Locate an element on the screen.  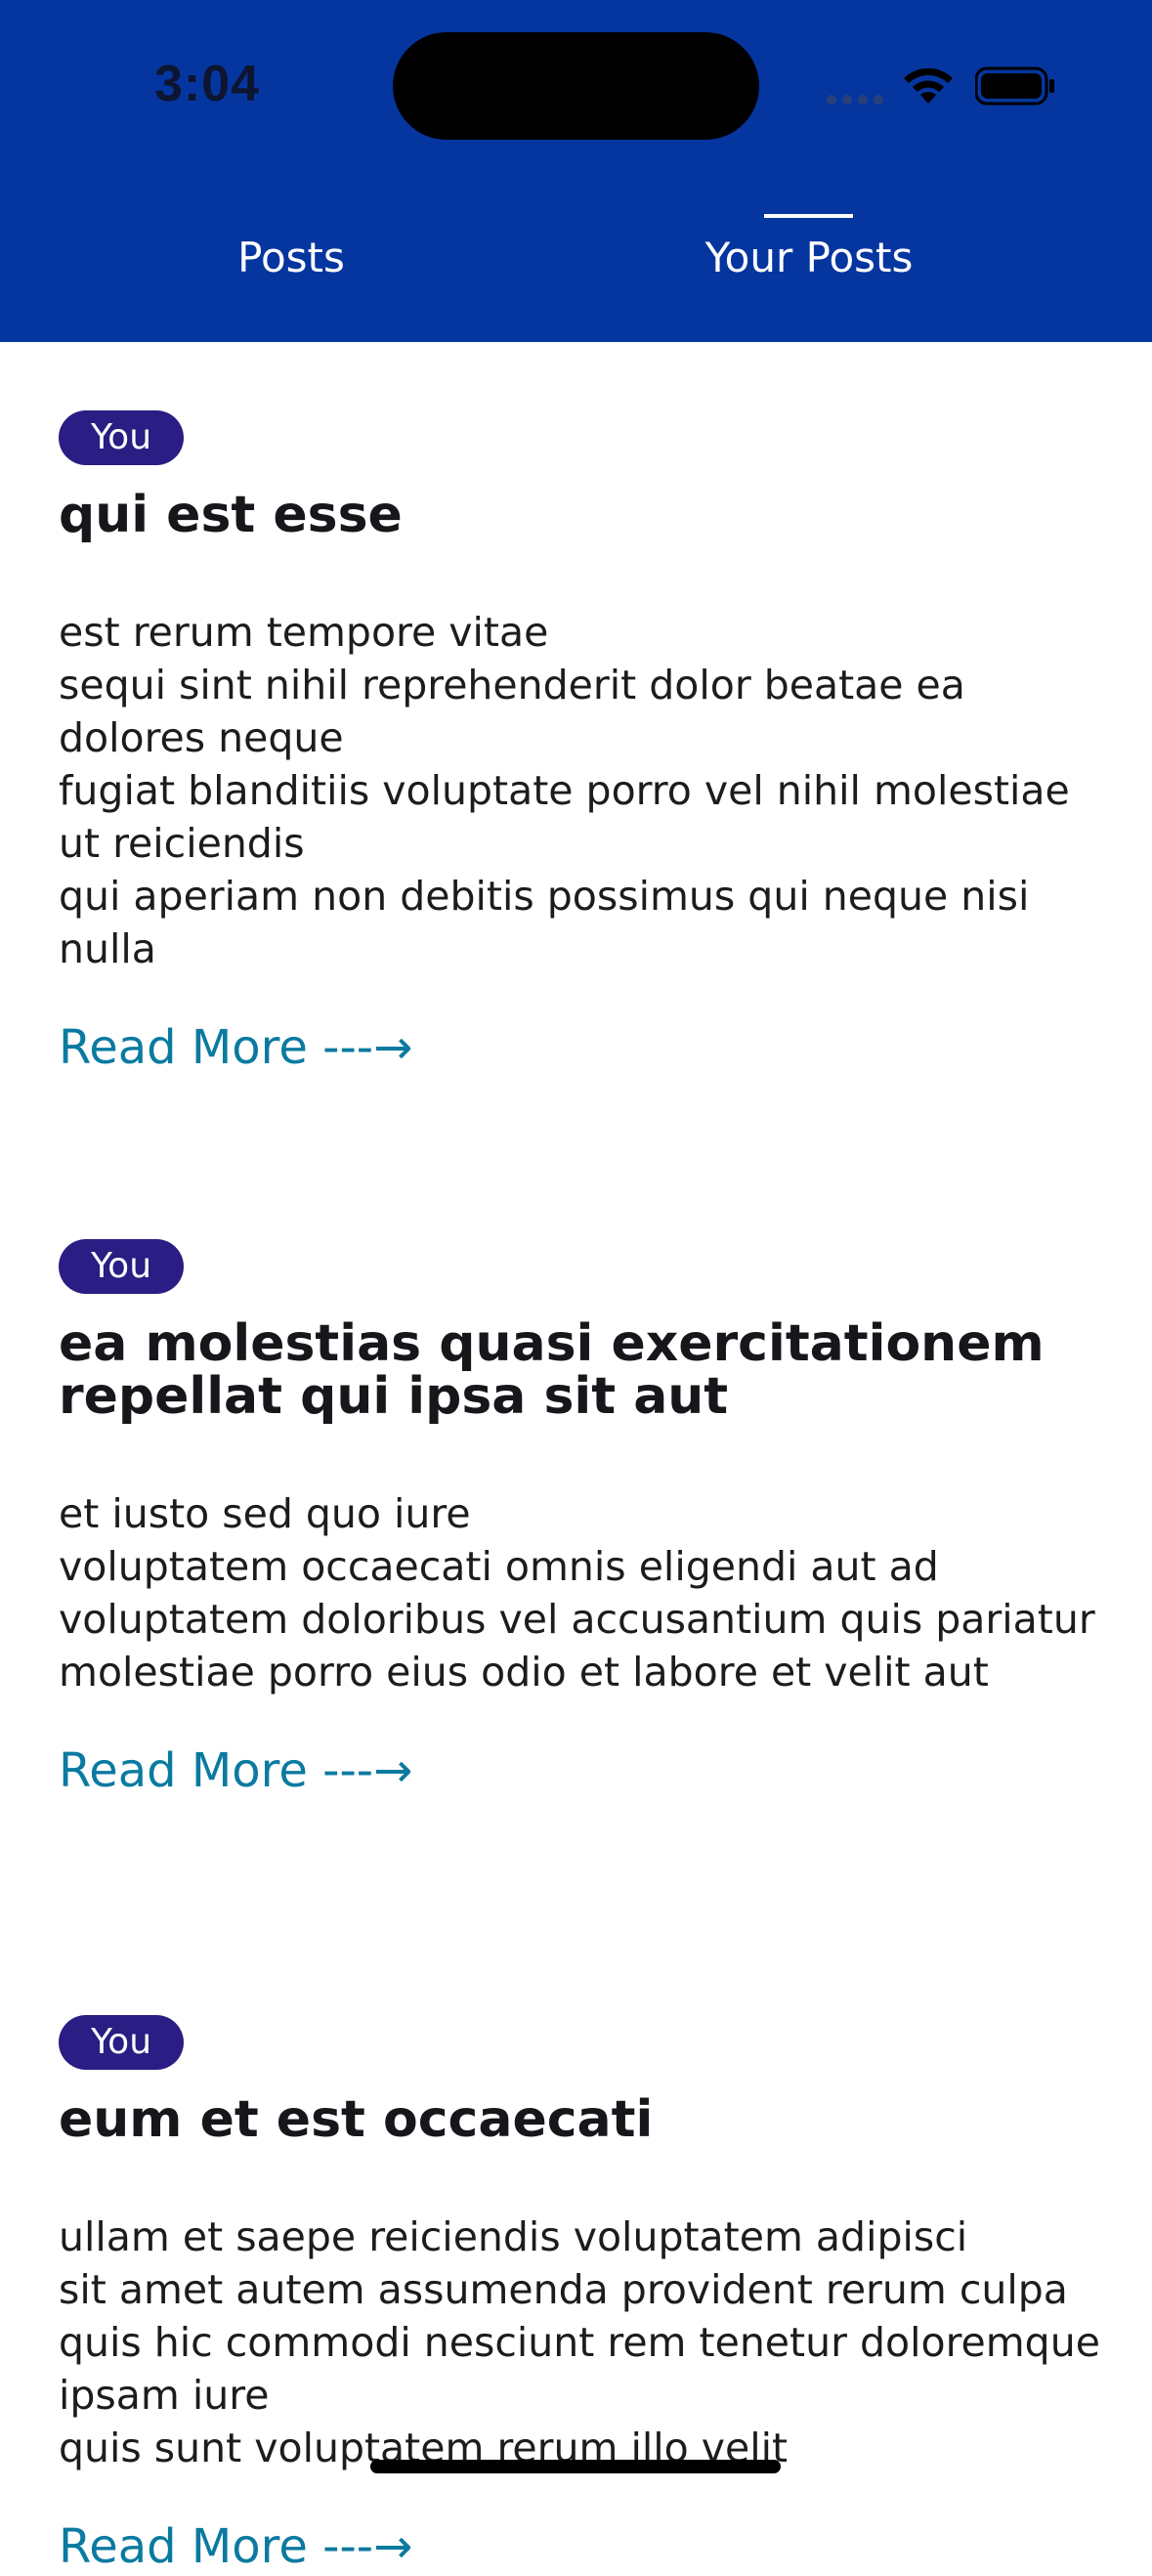
dynamic-island is located at coordinates (576, 86).